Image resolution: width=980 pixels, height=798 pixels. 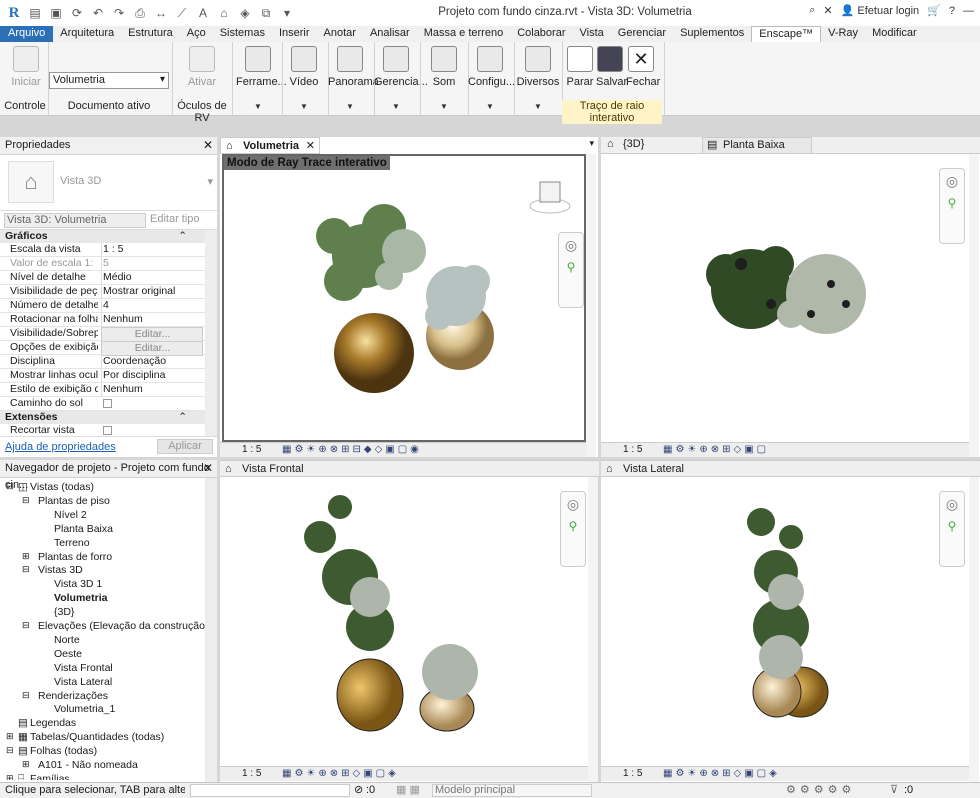 What do you see at coordinates (880, 11) in the screenshot?
I see `user-icon: 👤 Efetuar login` at bounding box center [880, 11].